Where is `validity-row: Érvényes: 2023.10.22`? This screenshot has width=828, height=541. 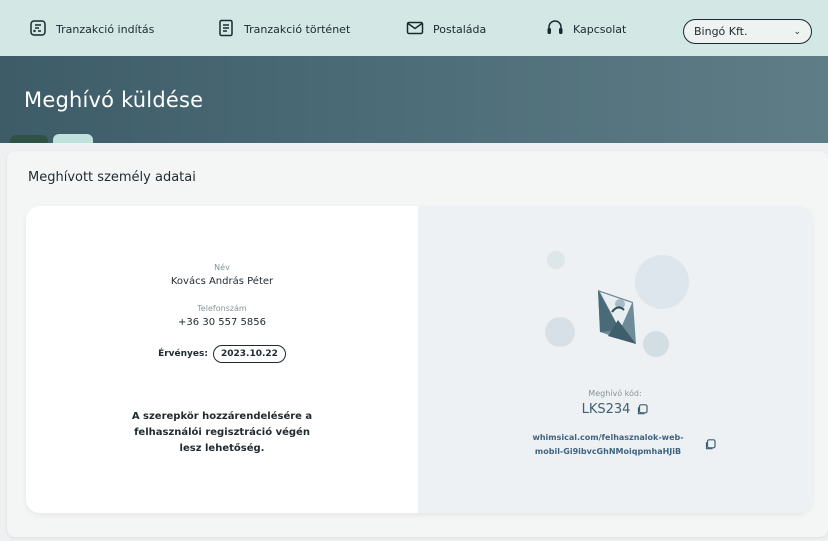
validity-row: Érvényes: 2023.10.22 is located at coordinates (222, 354).